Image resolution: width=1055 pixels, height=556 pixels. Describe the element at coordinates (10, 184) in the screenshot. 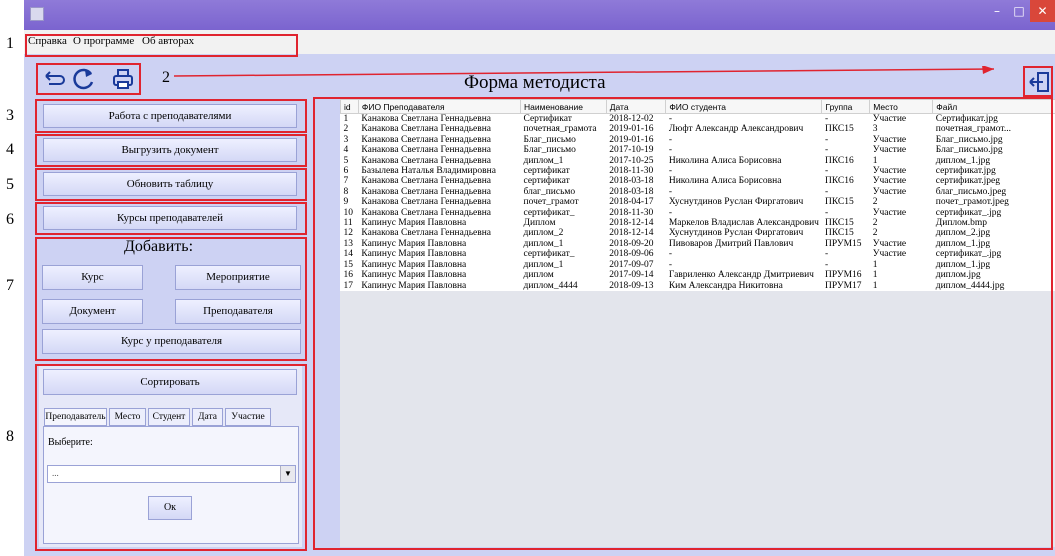

I see `marker-5: 5` at that location.